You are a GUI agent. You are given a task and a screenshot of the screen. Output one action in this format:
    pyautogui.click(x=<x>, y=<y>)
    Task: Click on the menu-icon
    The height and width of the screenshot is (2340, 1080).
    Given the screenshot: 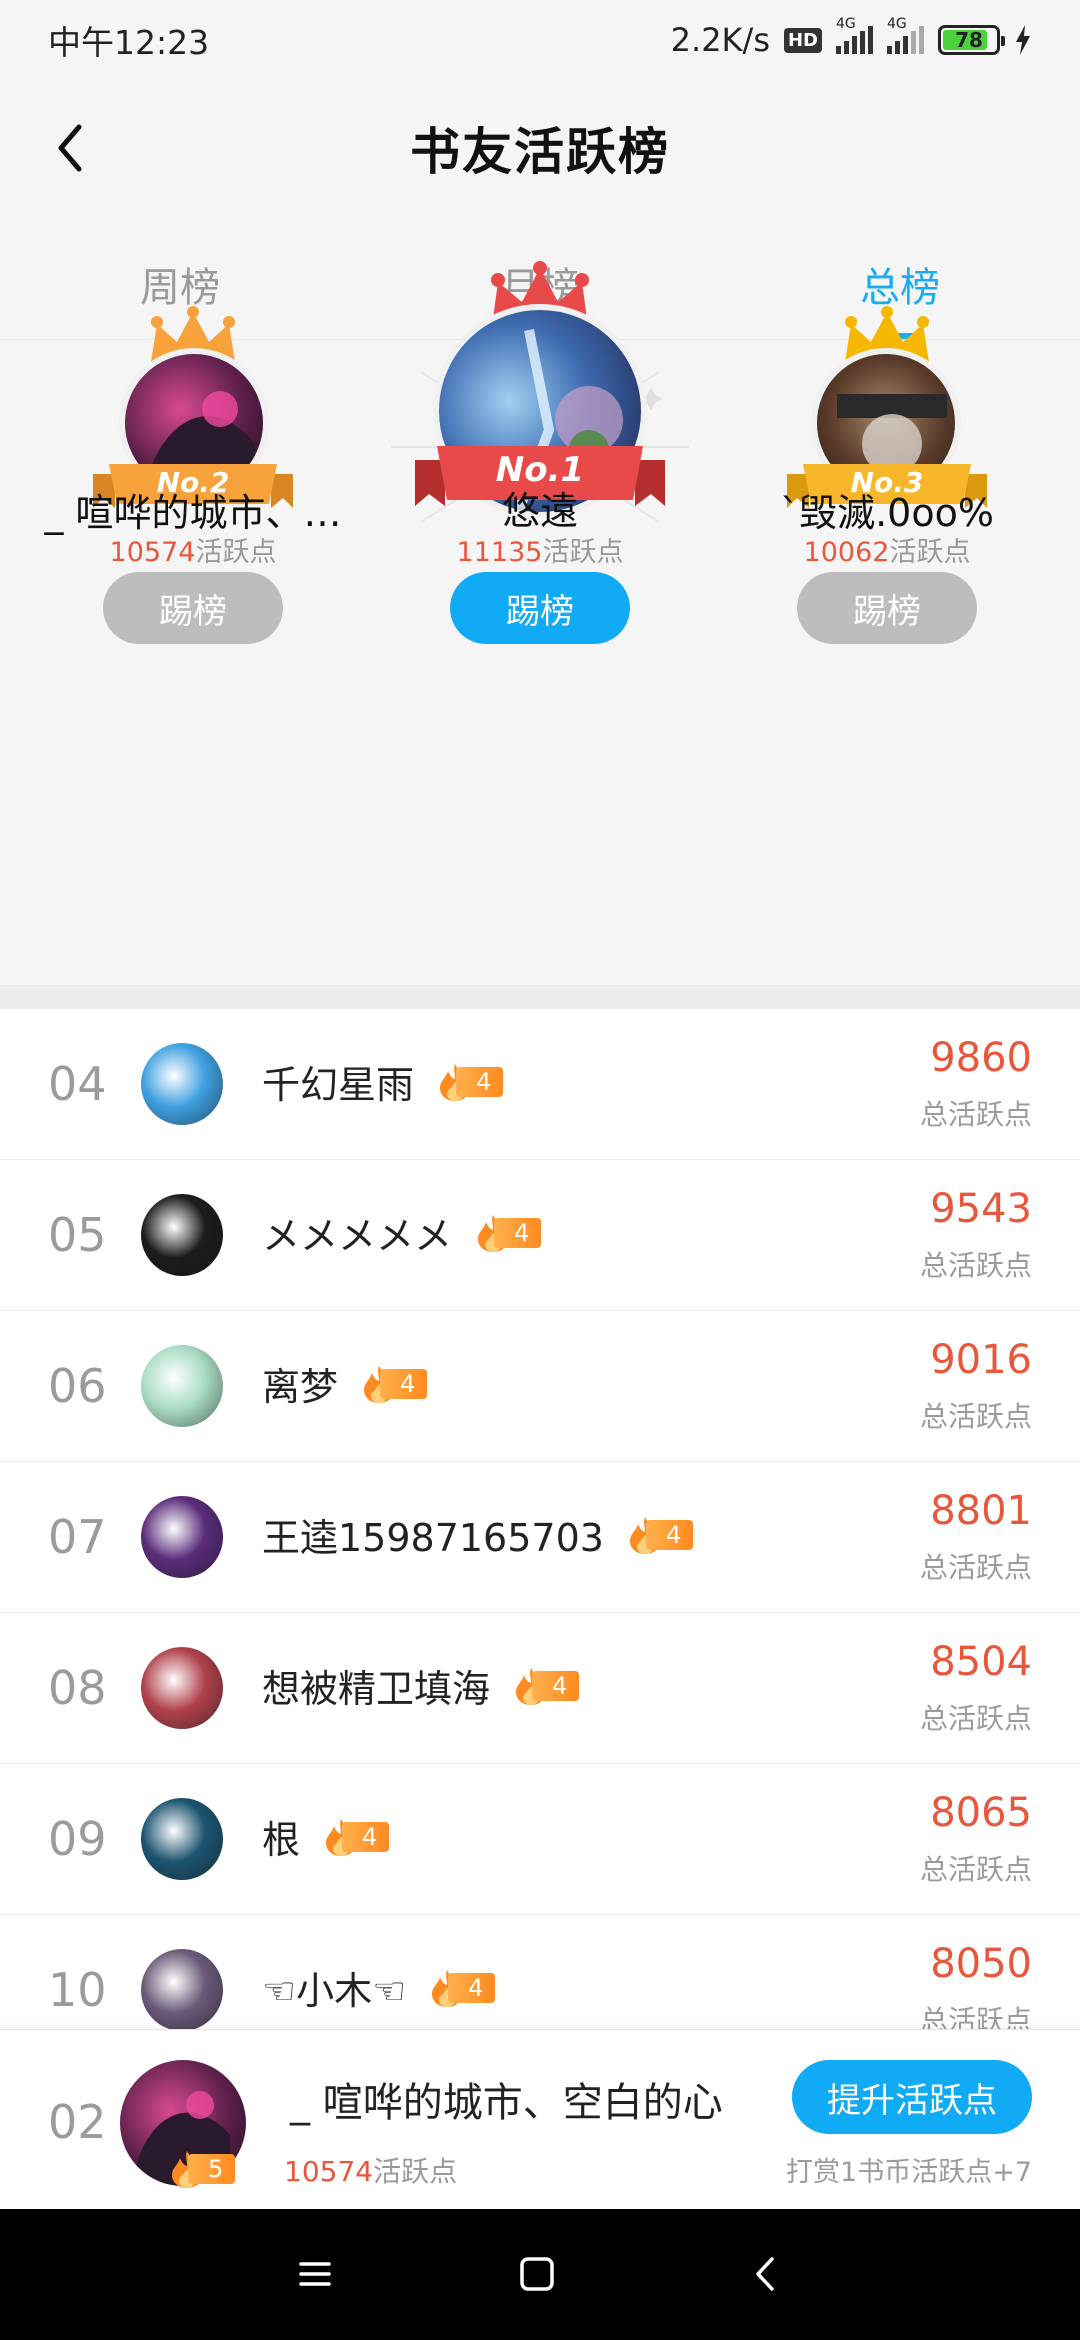 What is the action you would take?
    pyautogui.click(x=315, y=2274)
    